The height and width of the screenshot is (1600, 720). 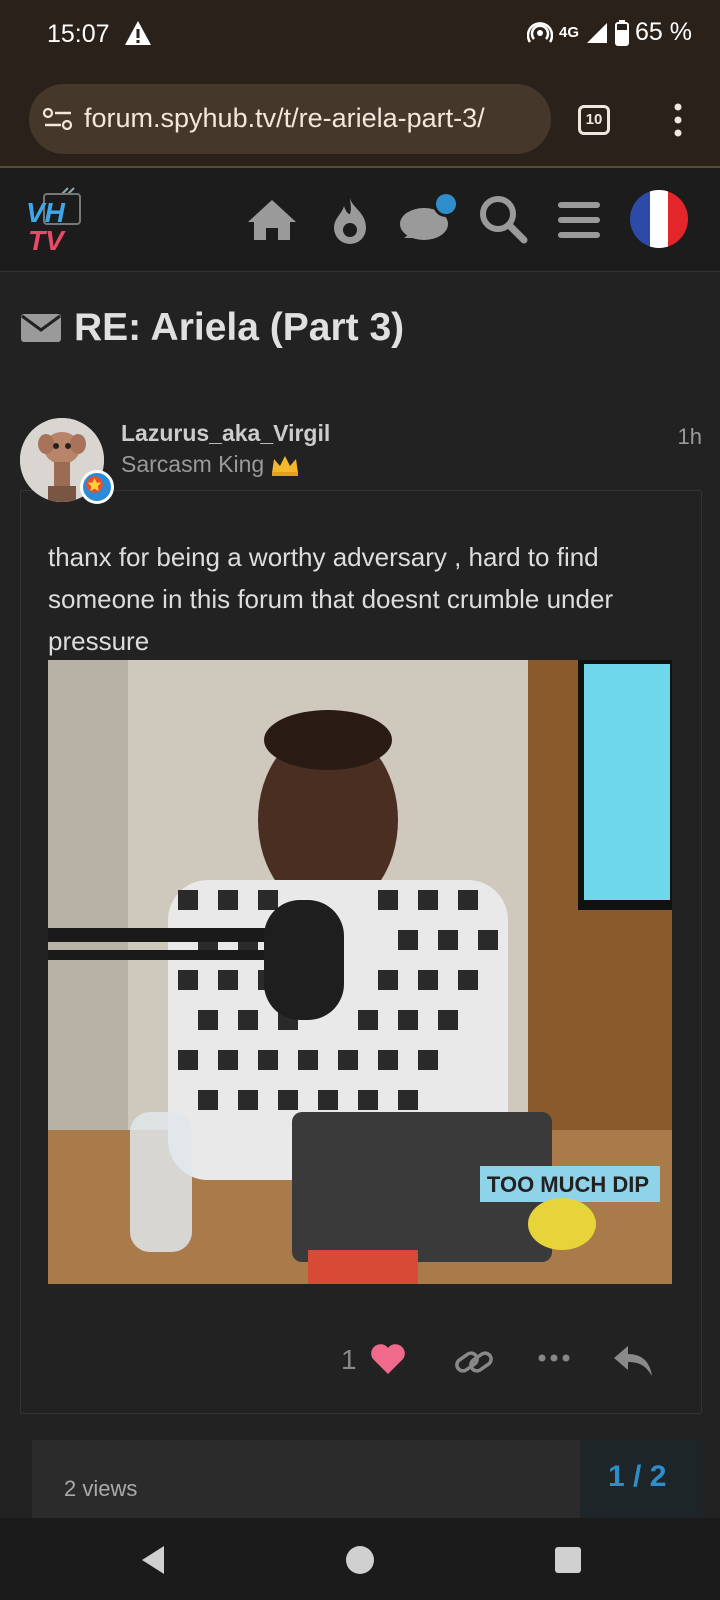 What do you see at coordinates (388, 1358) in the screenshot?
I see `heart-icon` at bounding box center [388, 1358].